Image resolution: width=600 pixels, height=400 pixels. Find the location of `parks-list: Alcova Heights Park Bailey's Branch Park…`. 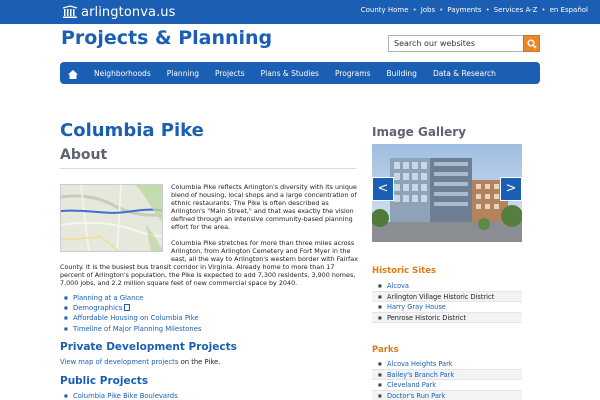

parks-list: Alcova Heights Park Bailey's Branch Park… is located at coordinates (447, 379).